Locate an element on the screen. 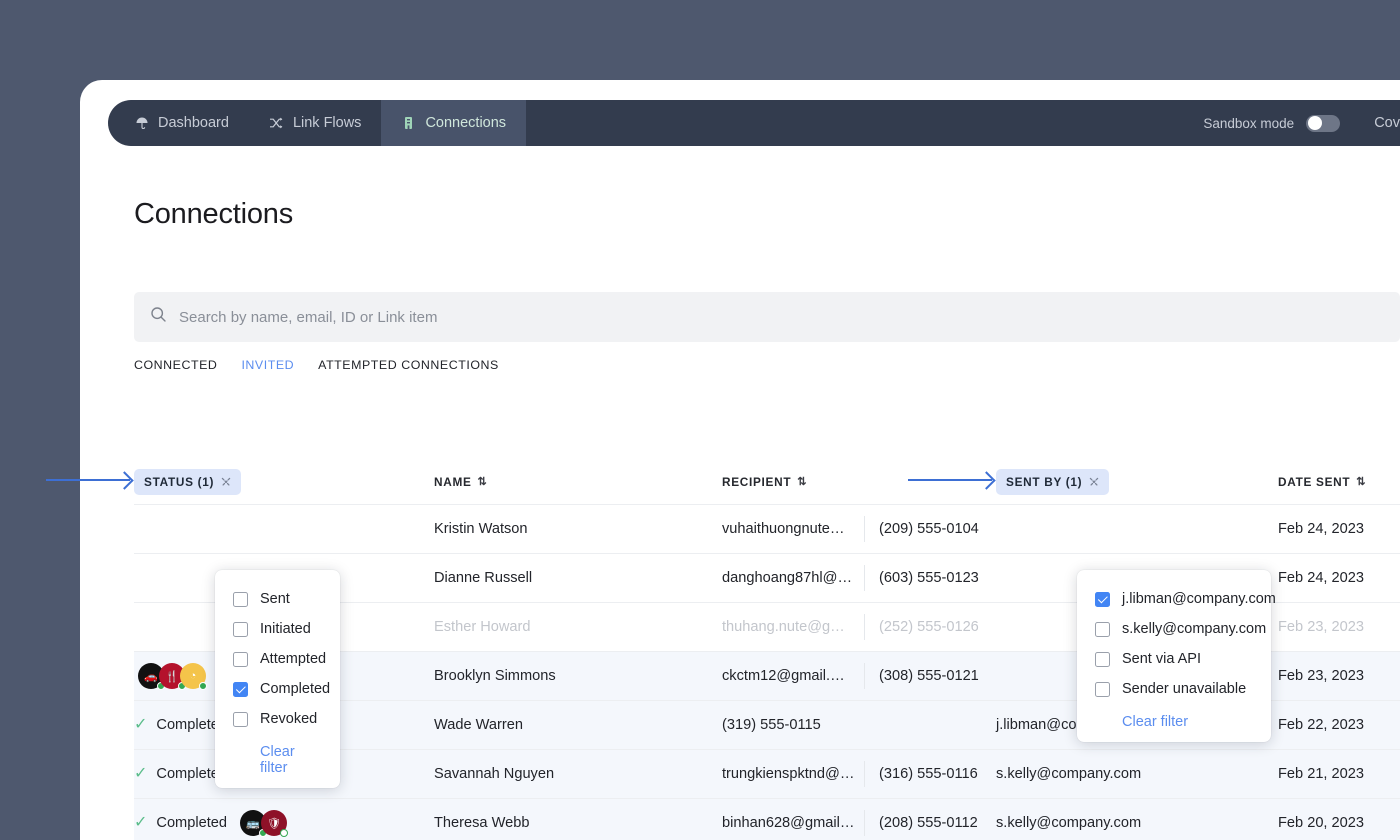  recipient-phone: (319) 555-0115 is located at coordinates (771, 725).